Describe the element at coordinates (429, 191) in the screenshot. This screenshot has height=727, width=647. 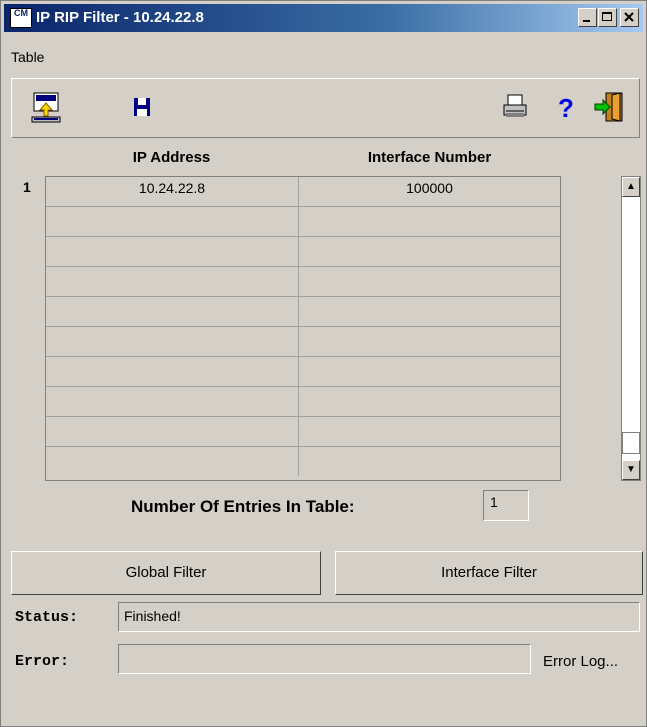
I see `interface-number-cell: 100000` at that location.